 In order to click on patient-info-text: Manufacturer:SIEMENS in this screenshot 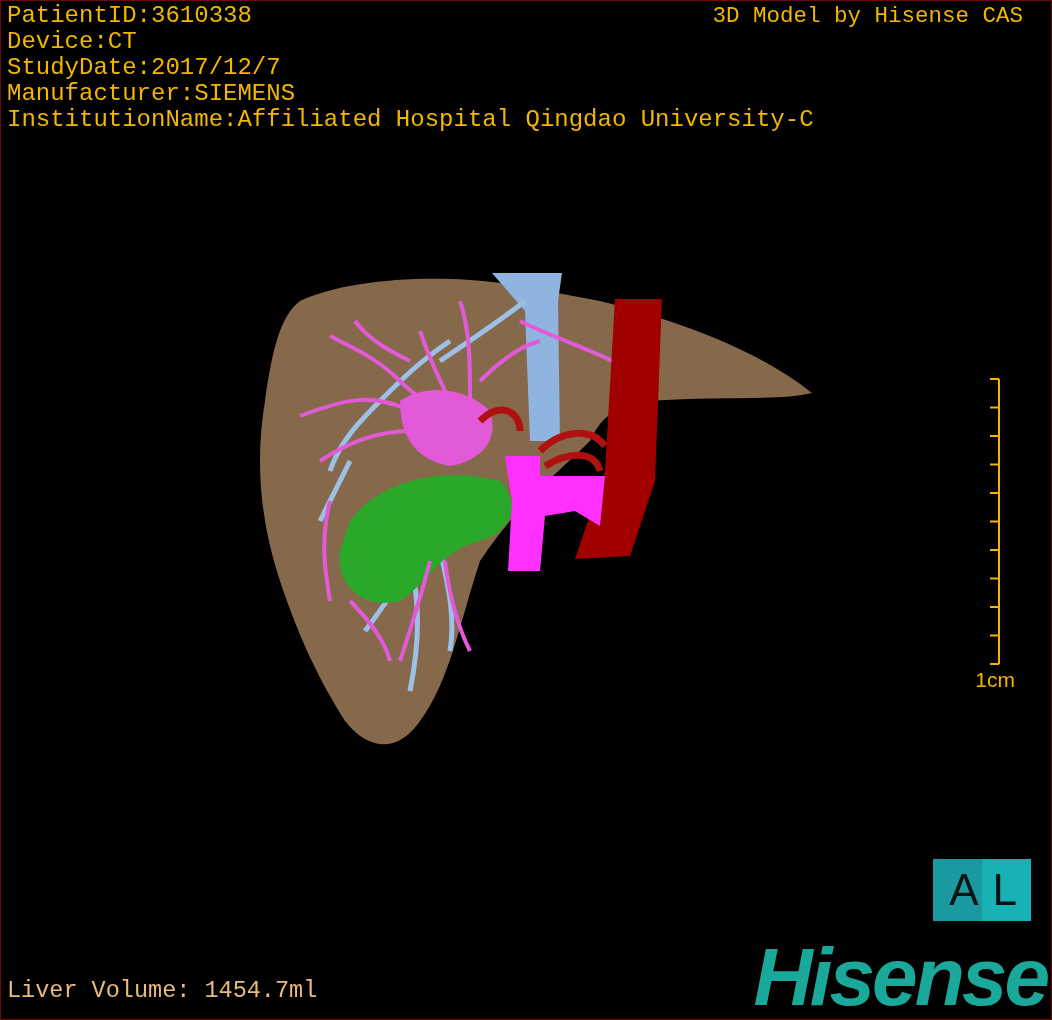, I will do `click(151, 94)`.